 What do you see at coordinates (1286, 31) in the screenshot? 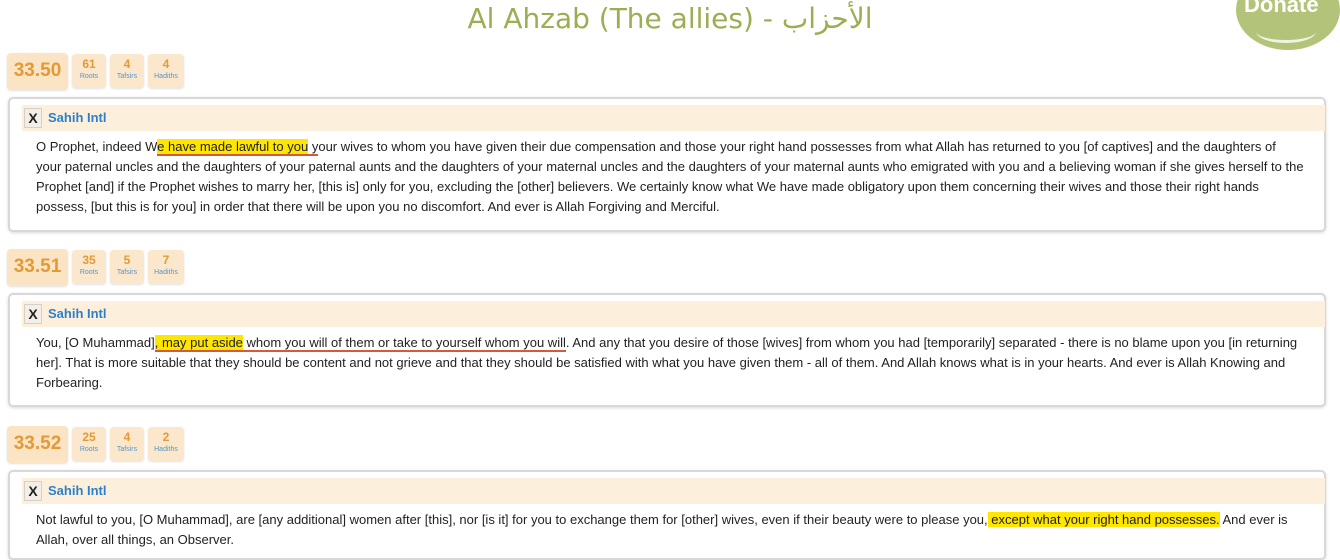
I see `calligraphy-icon` at bounding box center [1286, 31].